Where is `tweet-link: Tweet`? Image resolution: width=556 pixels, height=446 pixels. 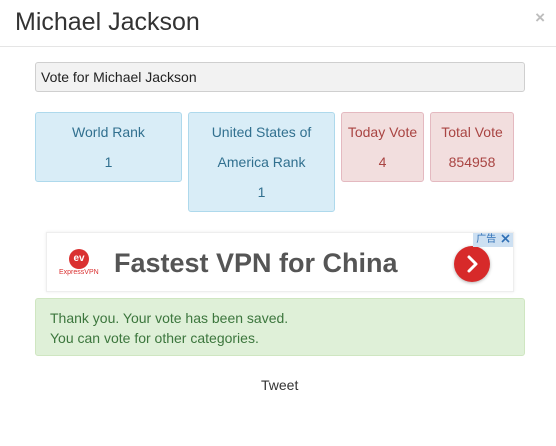
tweet-link: Tweet is located at coordinates (279, 385).